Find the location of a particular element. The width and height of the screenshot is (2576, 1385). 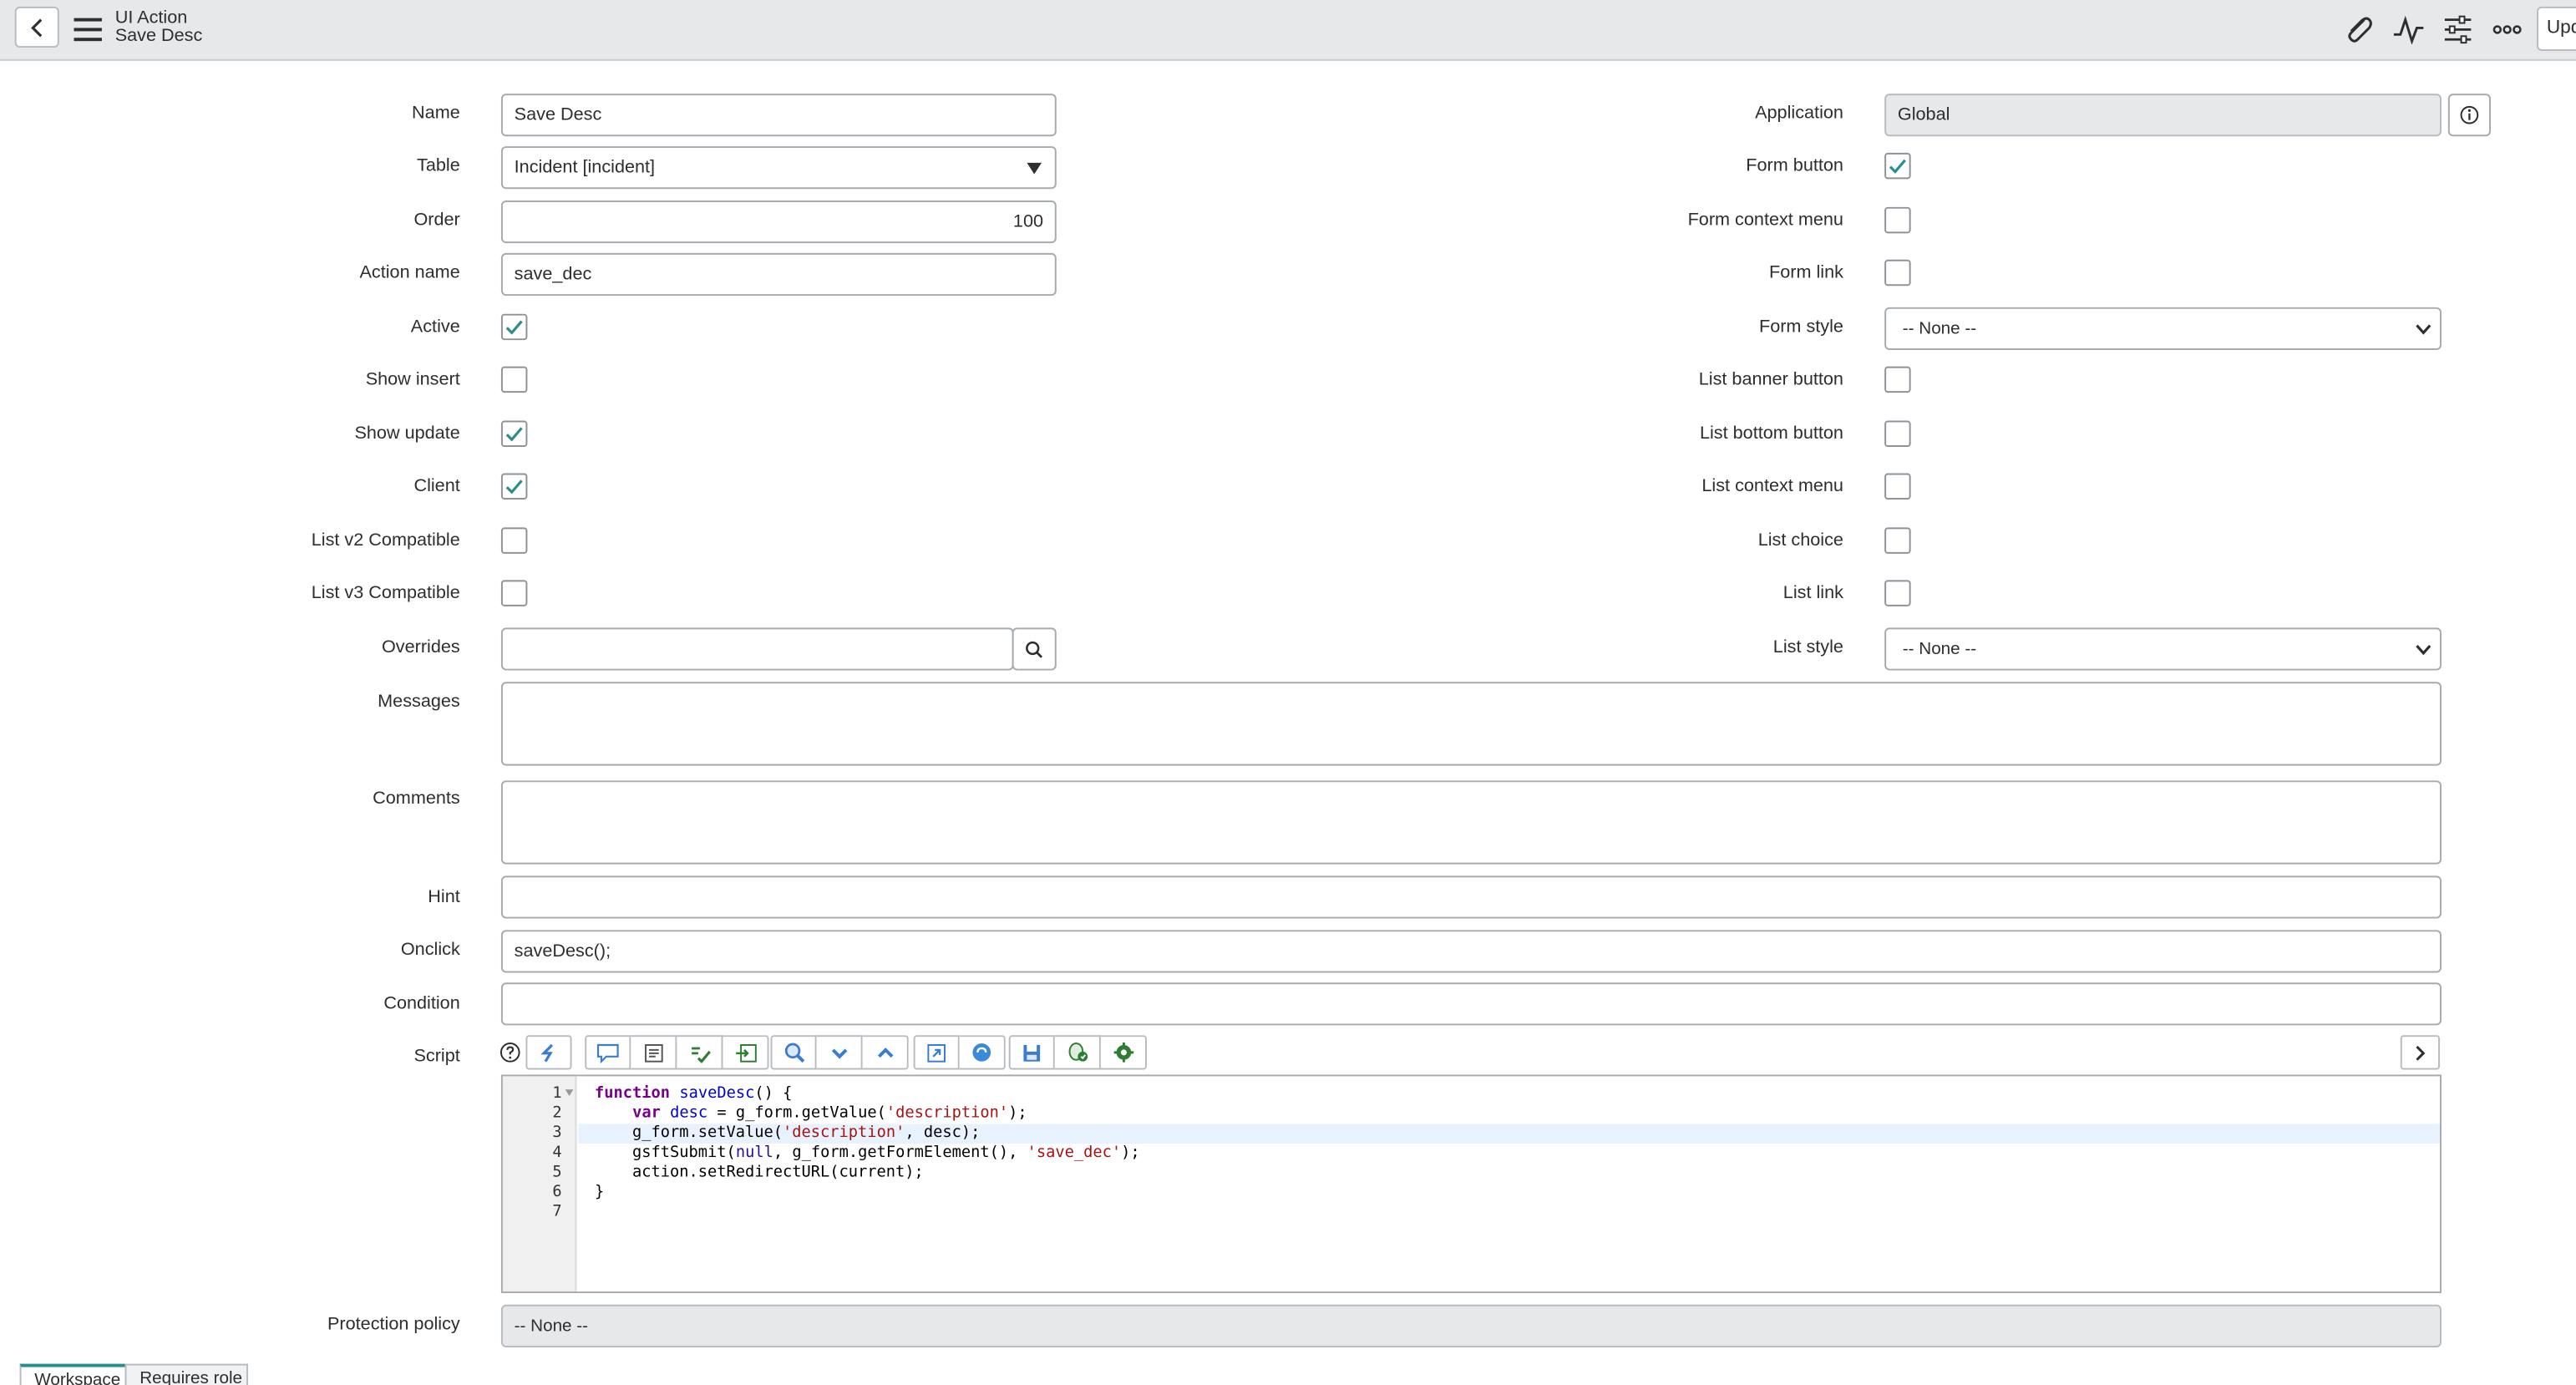

syntax-toggle-icon is located at coordinates (547, 1052).